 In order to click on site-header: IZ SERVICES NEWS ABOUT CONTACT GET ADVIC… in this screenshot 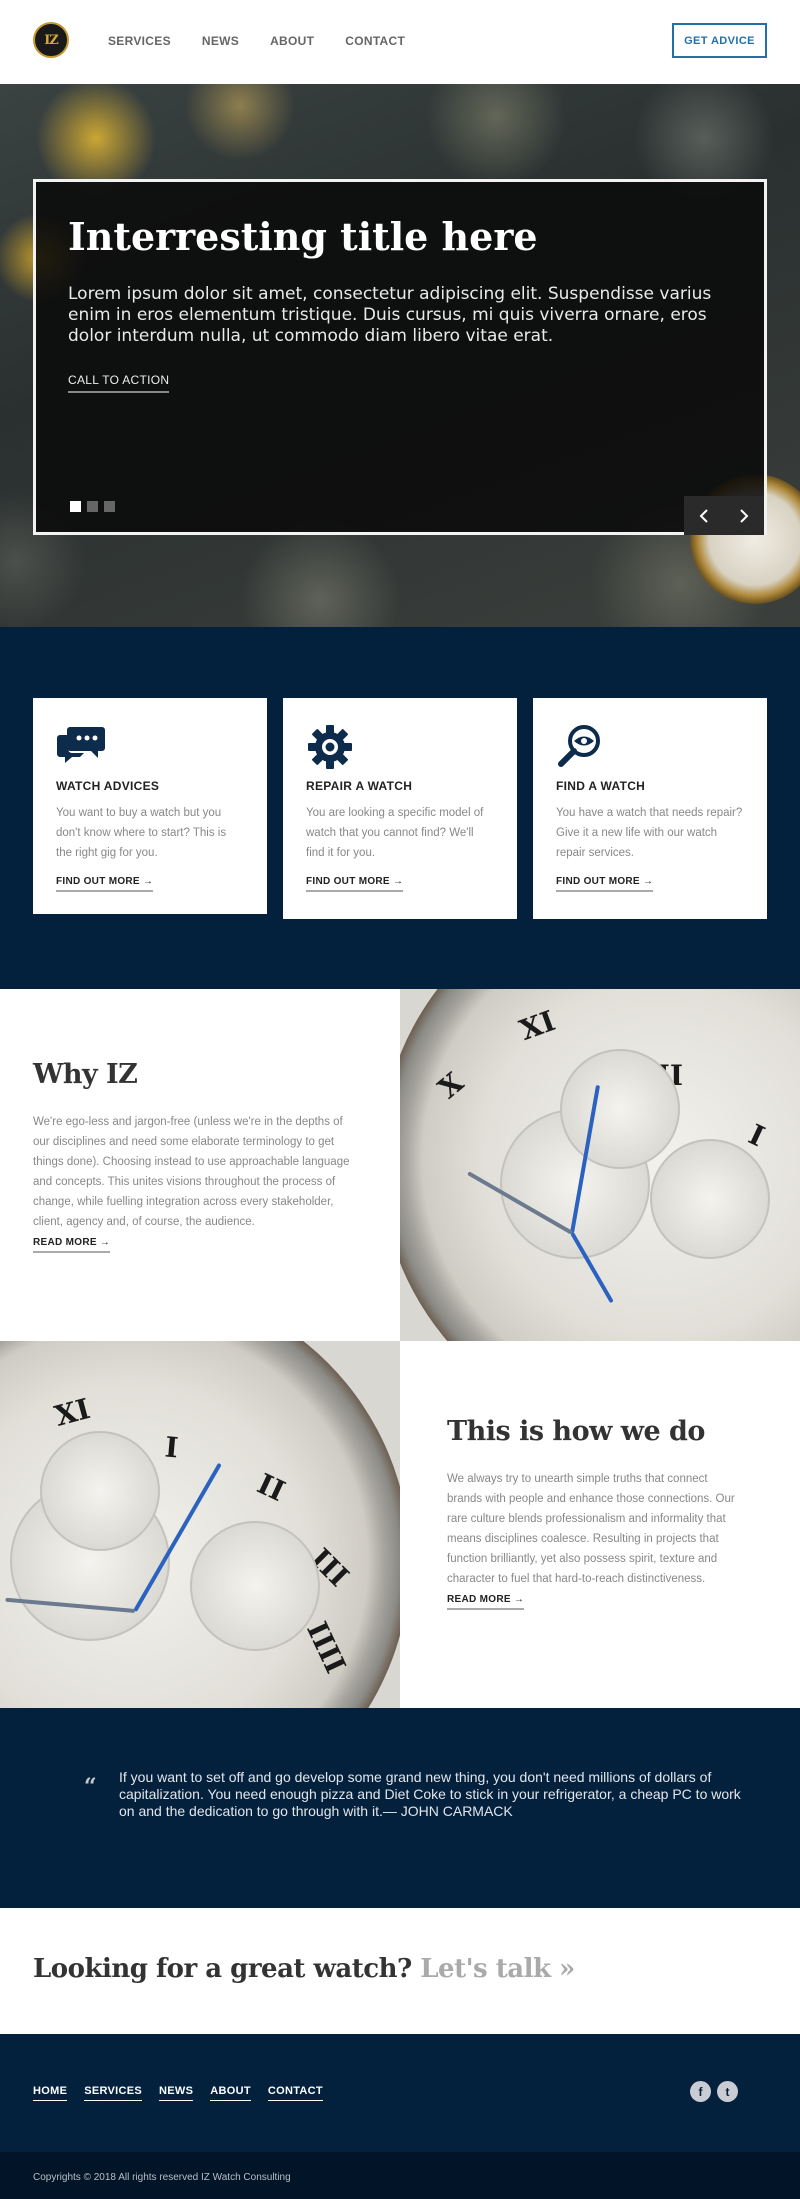, I will do `click(400, 42)`.